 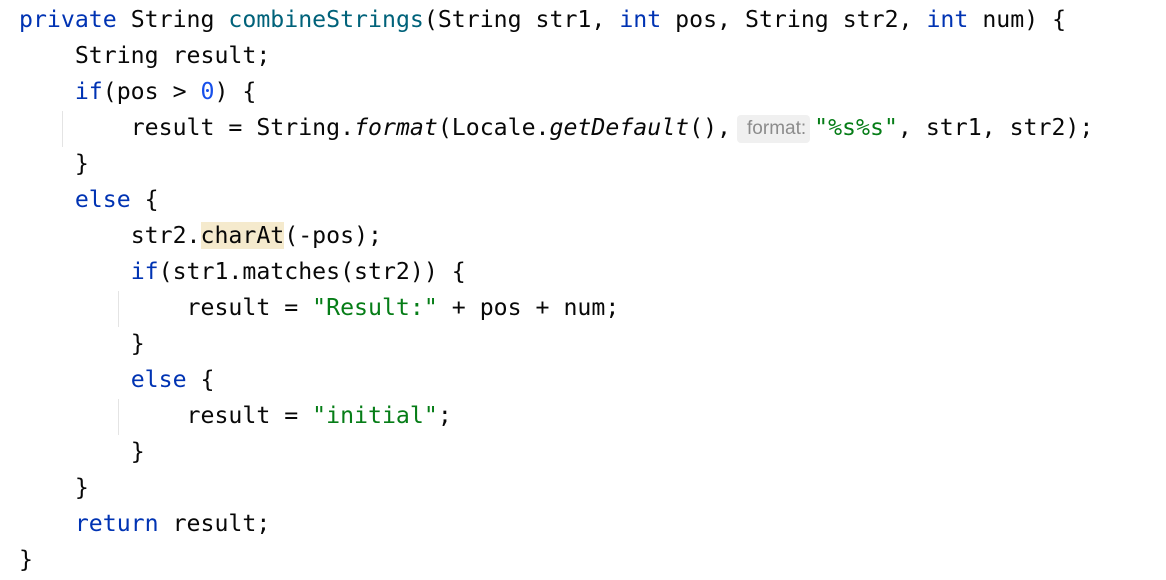 I want to click on keyword-token: private, so click(x=68, y=19).